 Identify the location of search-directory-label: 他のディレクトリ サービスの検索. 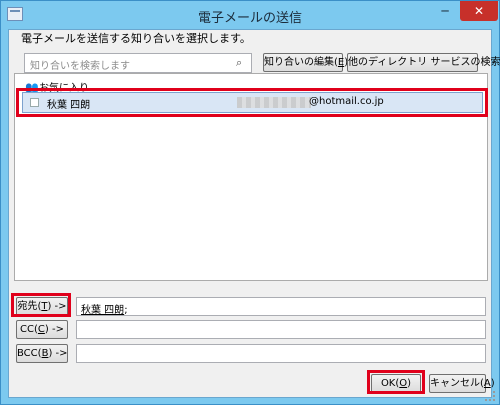
(424, 62).